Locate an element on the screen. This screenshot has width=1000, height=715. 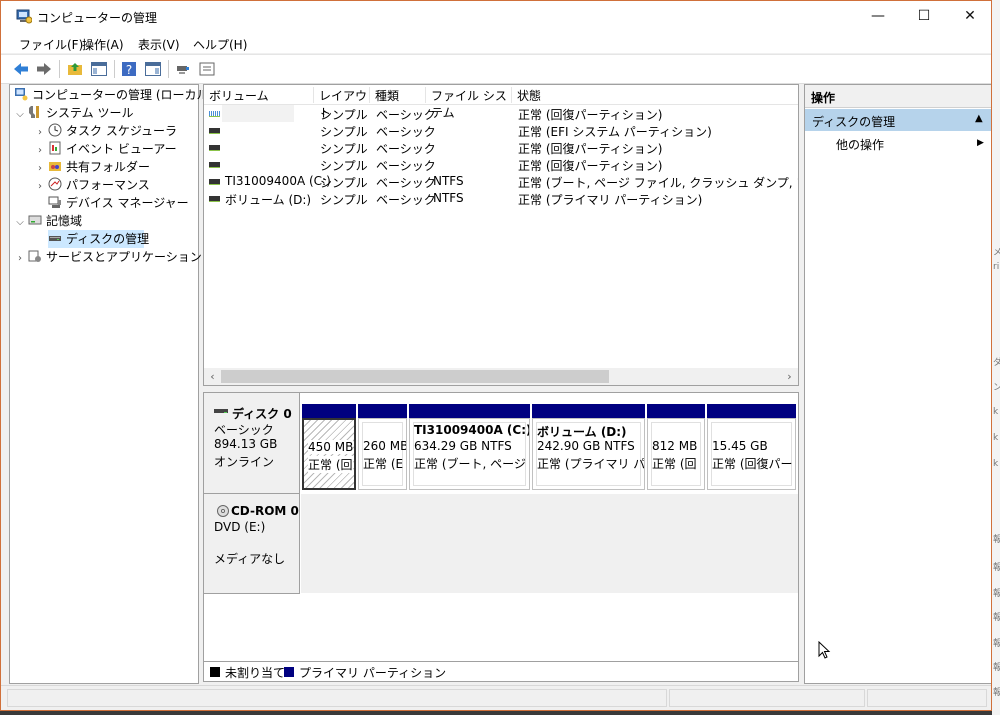
cdrom0-area is located at coordinates (549, 543).